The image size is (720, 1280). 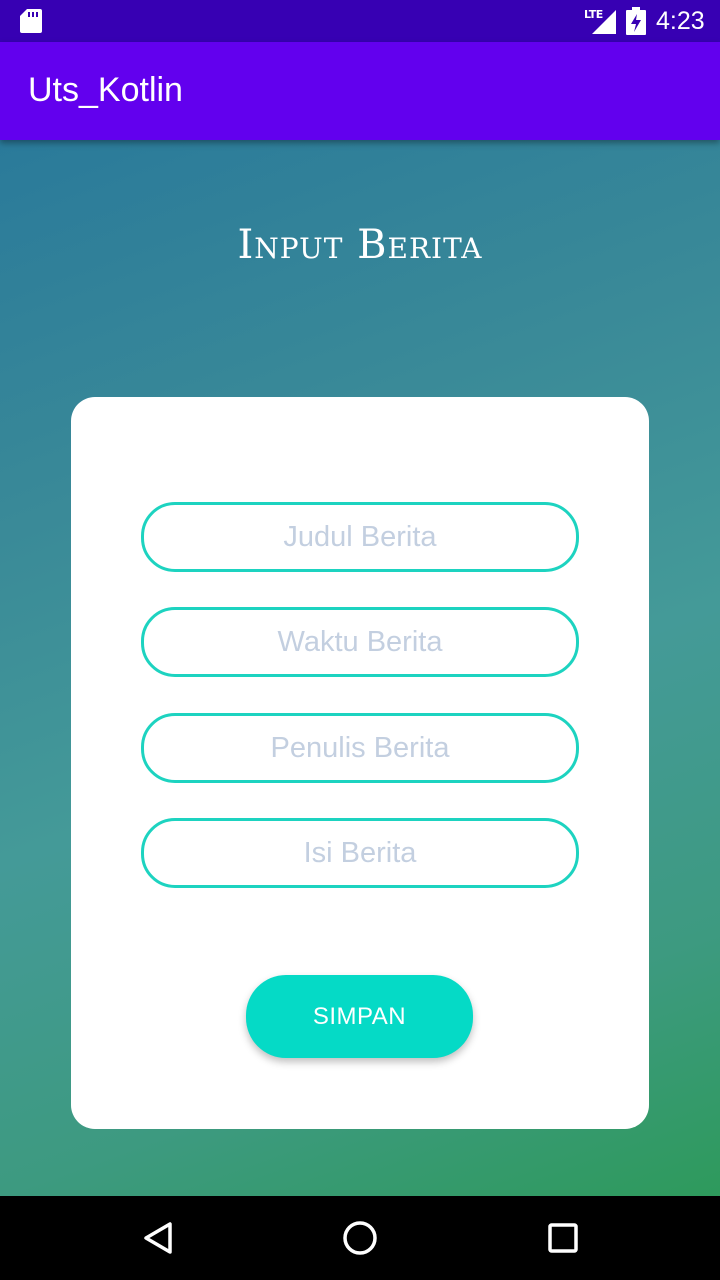 I want to click on judul-berita-input, so click(x=360, y=537).